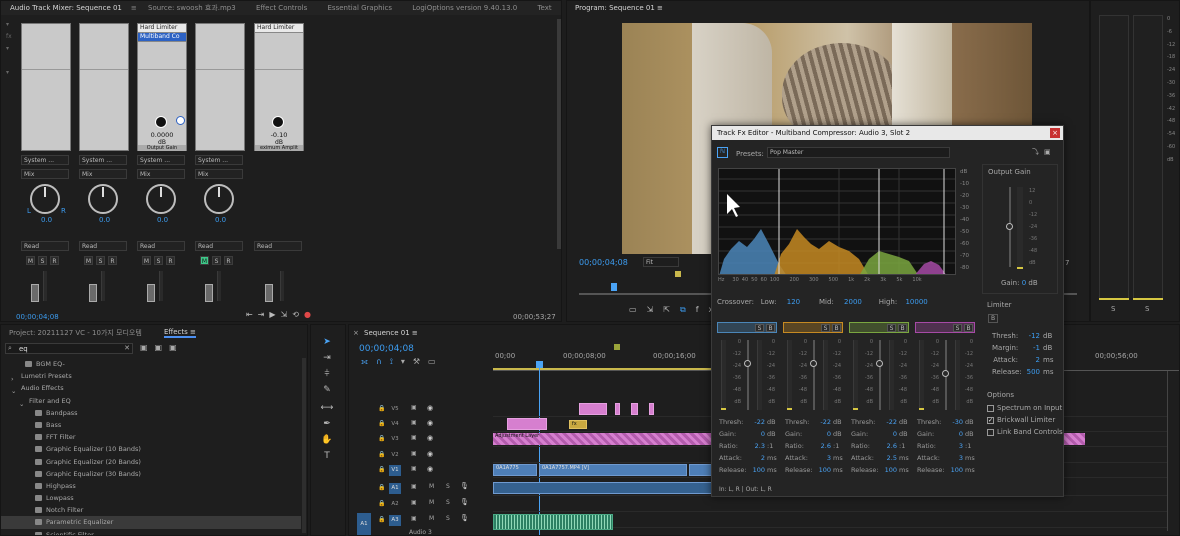 The height and width of the screenshot is (536, 1180). I want to click on automation-dropdown-5: Read, so click(278, 246).